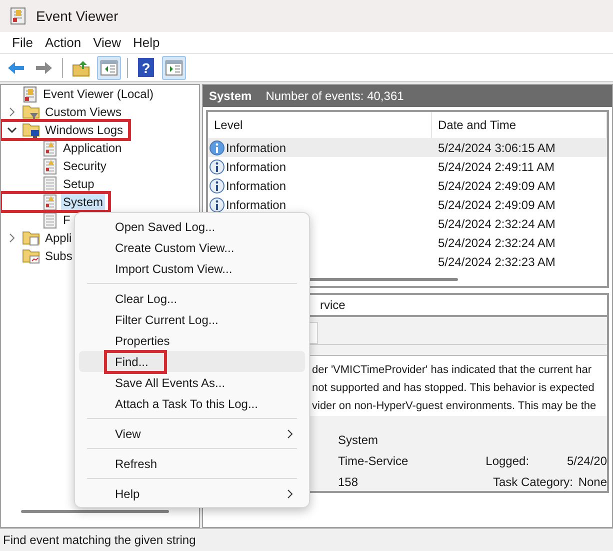  Describe the element at coordinates (77, 16) in the screenshot. I see `window-title: Event Viewer` at that location.